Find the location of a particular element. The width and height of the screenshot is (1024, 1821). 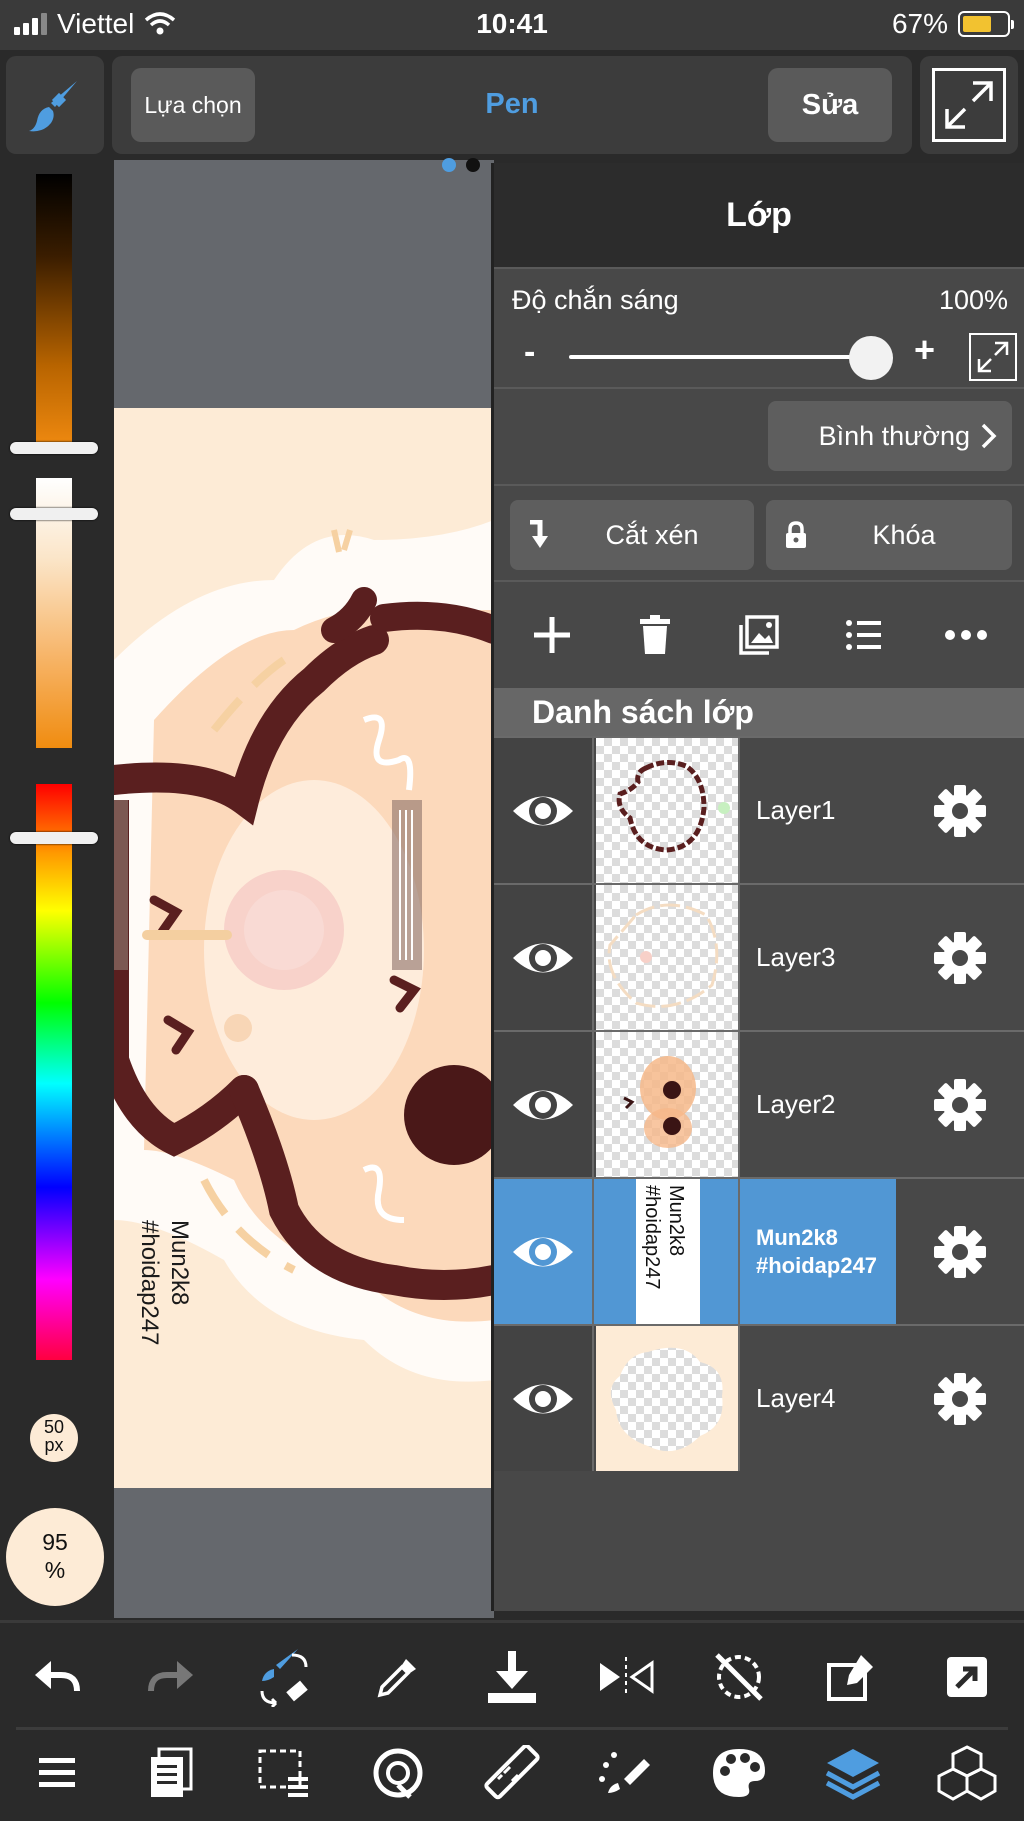

opacity-increase-button: + is located at coordinates (924, 350).